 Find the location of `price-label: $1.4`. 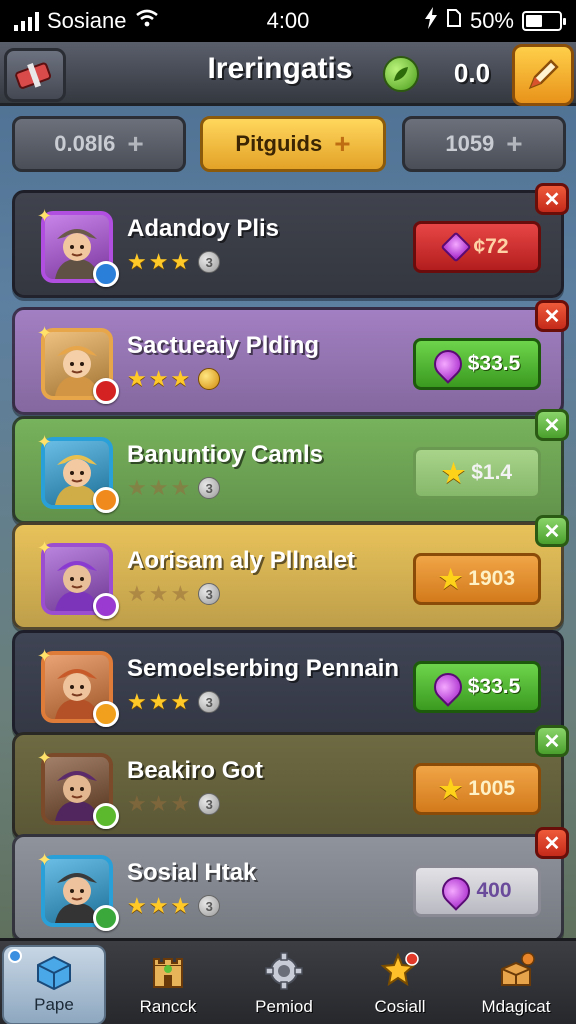

price-label: $1.4 is located at coordinates (492, 472).